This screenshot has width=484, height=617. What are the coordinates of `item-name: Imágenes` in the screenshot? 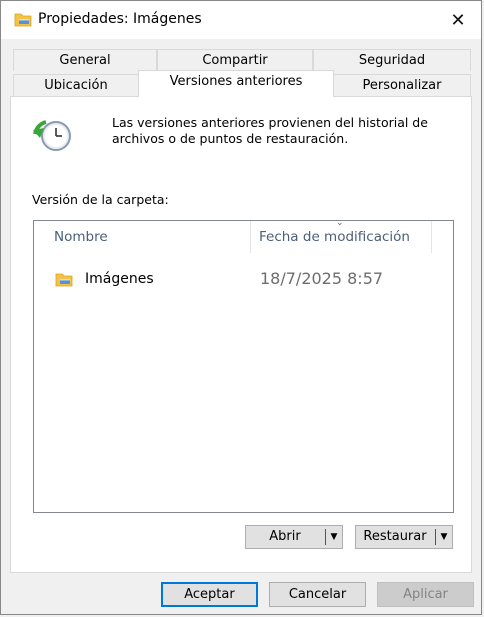 It's located at (119, 279).